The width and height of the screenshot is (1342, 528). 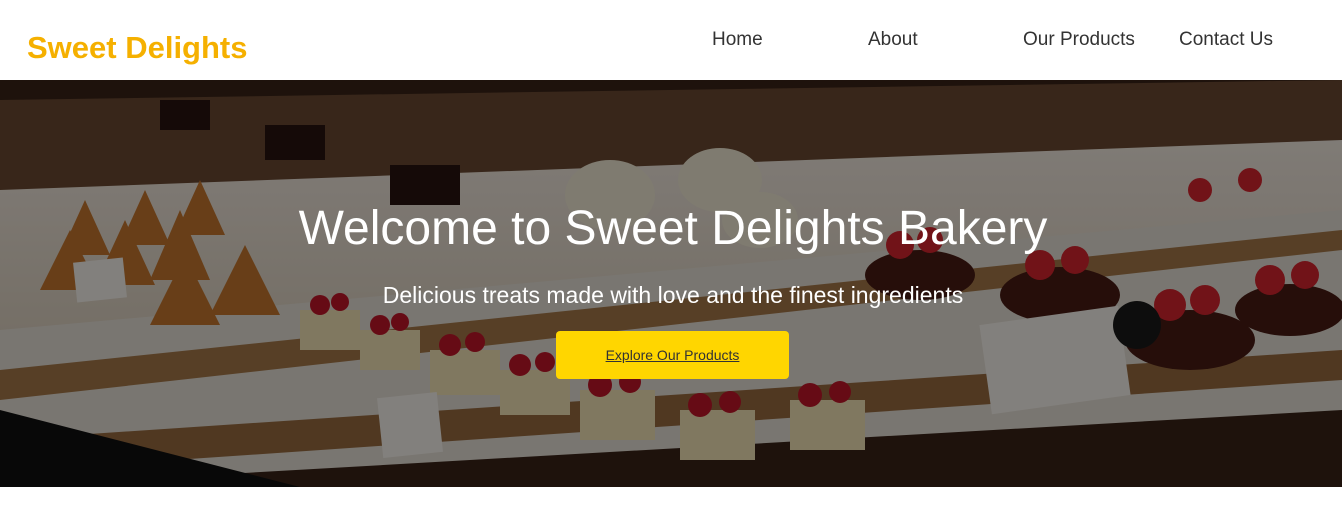 What do you see at coordinates (673, 228) in the screenshot?
I see `hero-title: Welcome to Sweet Delights Bakery` at bounding box center [673, 228].